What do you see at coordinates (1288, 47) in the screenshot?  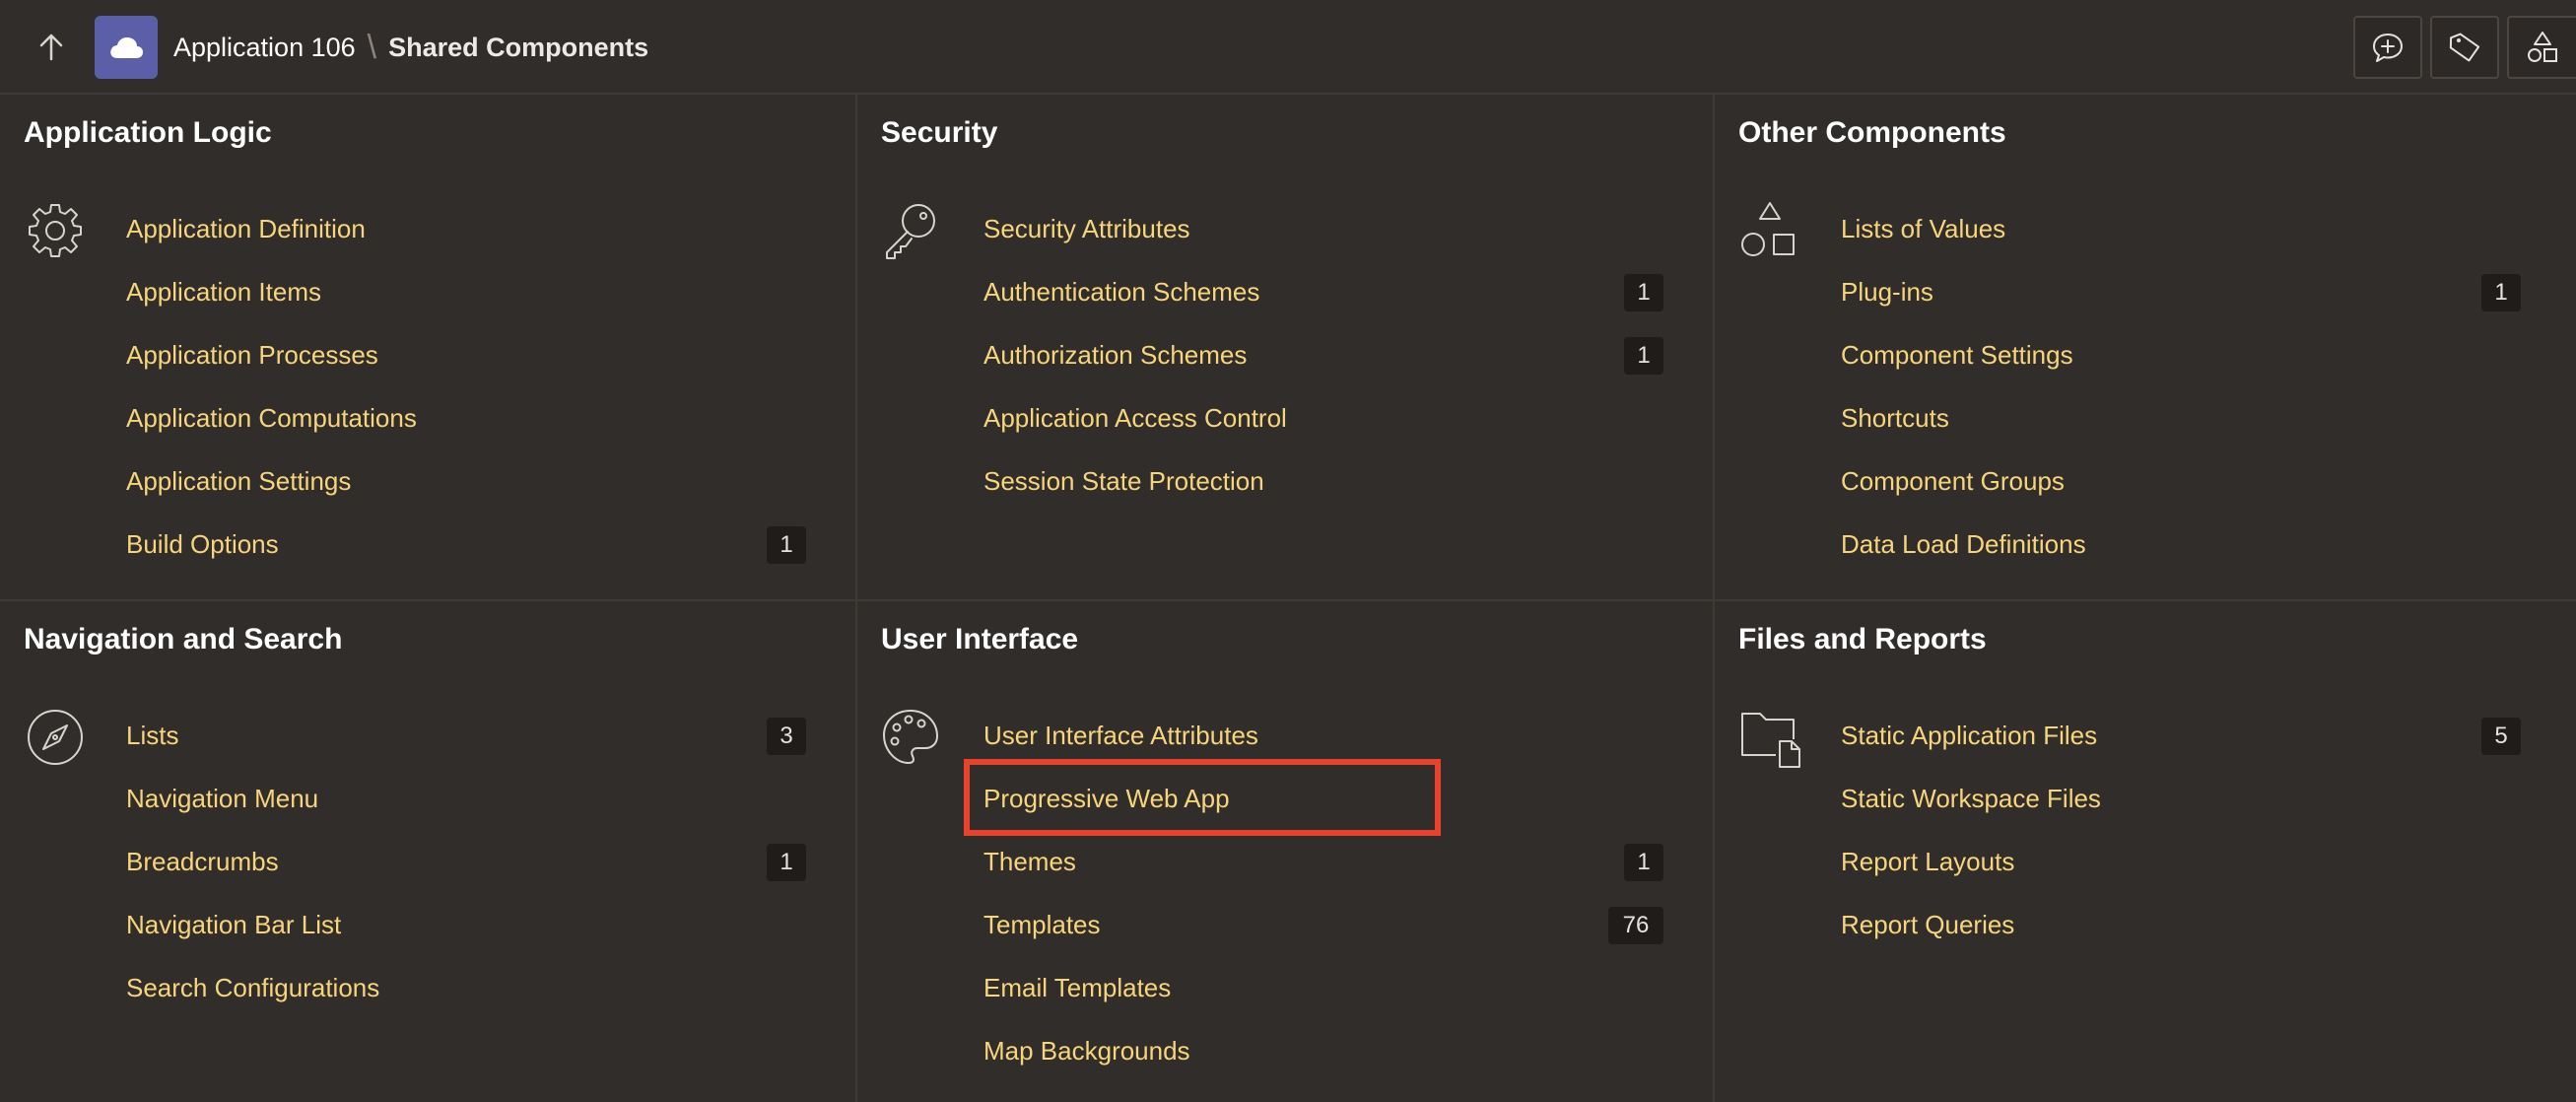 I see `top-bar: Application 106 \ Shared Components` at bounding box center [1288, 47].